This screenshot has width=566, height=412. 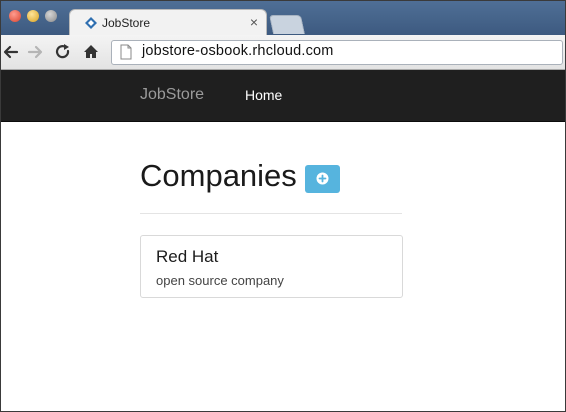 I want to click on plus-circle-icon, so click(x=322, y=178).